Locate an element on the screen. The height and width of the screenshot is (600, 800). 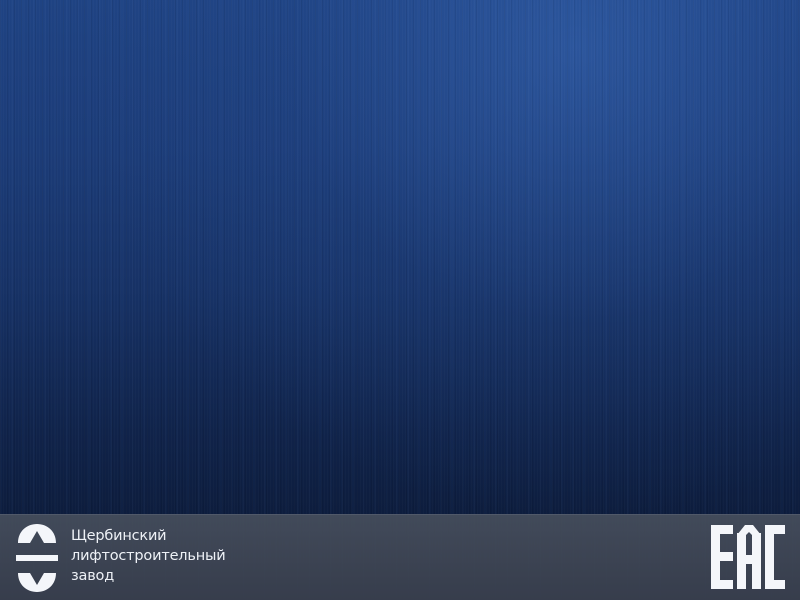
footer-bar: Щербинский лифтостроительный завод is located at coordinates (400, 557).